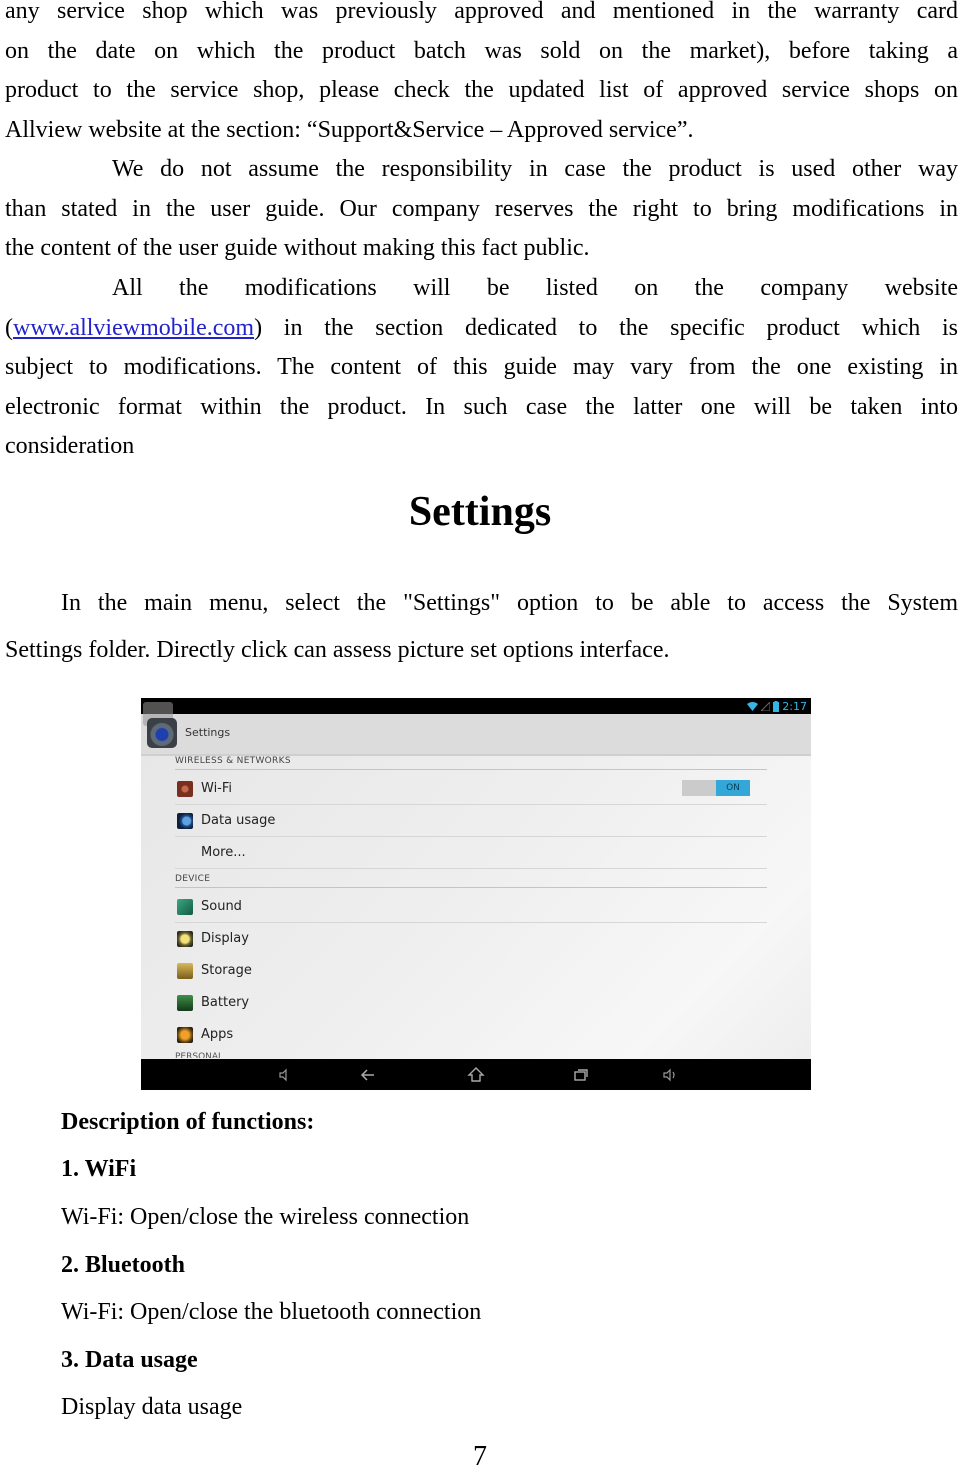 The width and height of the screenshot is (960, 1473). Describe the element at coordinates (471, 763) in the screenshot. I see `section-header-wireless: WIRELESS & NETWORKS` at that location.